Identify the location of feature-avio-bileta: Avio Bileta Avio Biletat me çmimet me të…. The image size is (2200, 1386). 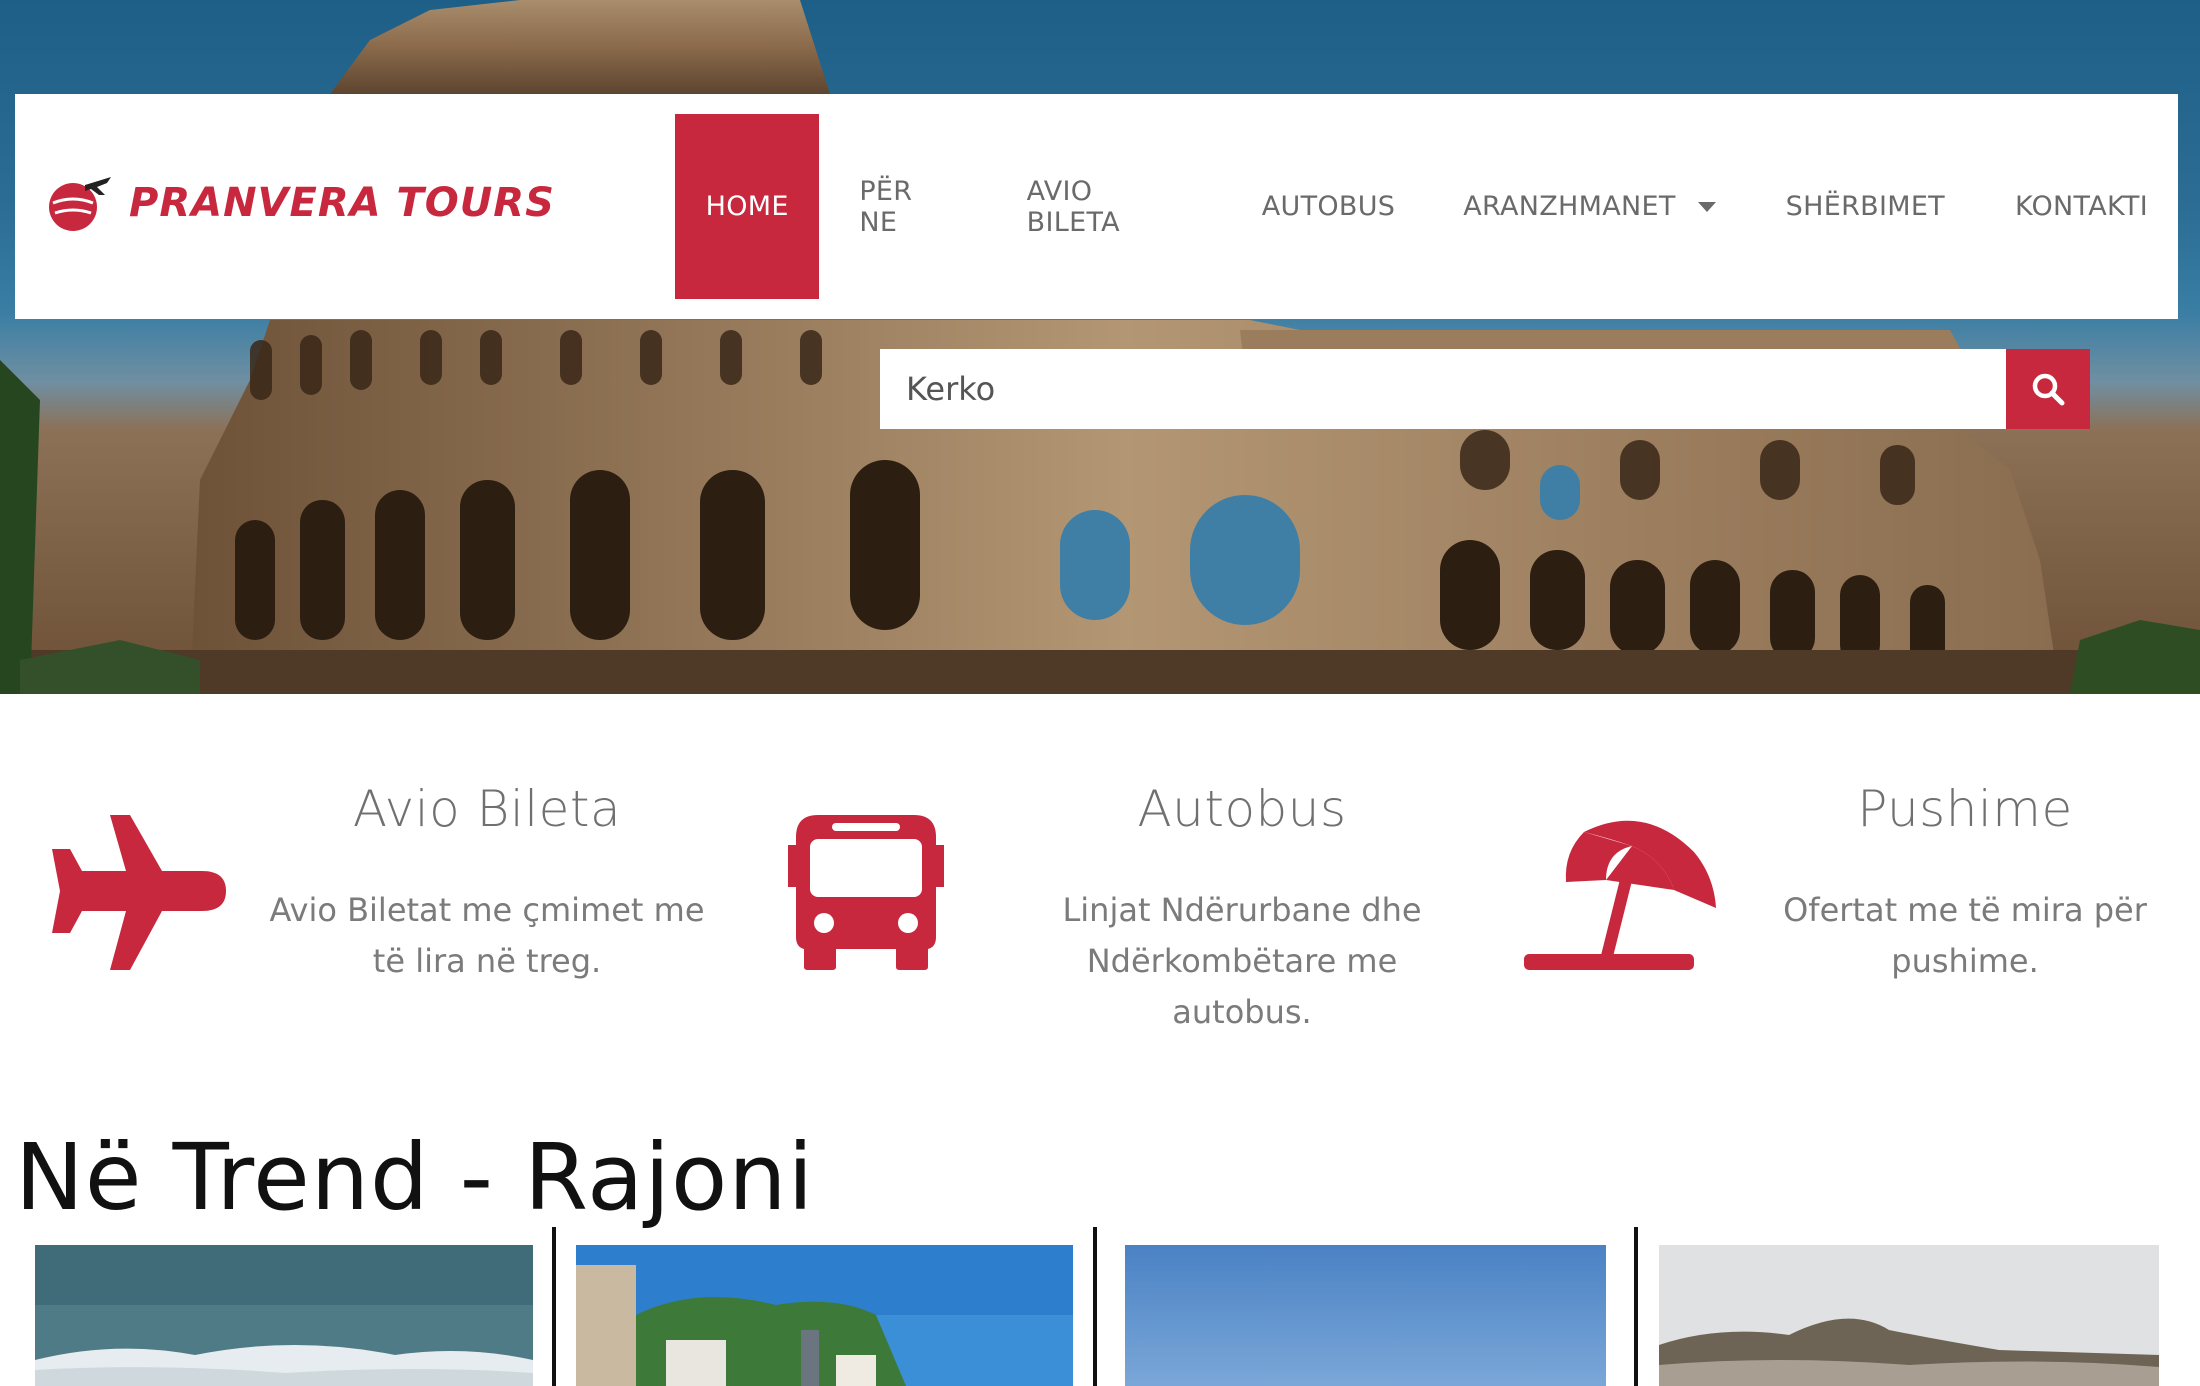
(365, 890).